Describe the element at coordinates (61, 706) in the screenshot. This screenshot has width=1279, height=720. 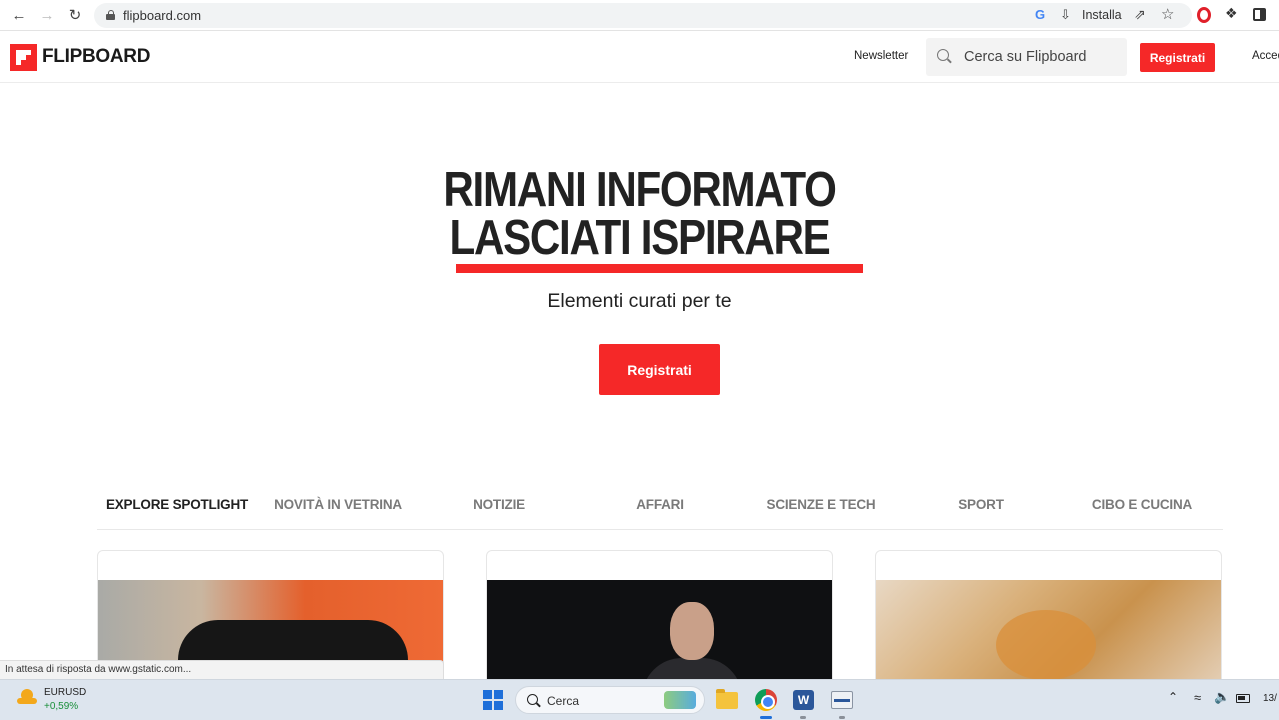
I see `ticker-value: +0,59%` at that location.